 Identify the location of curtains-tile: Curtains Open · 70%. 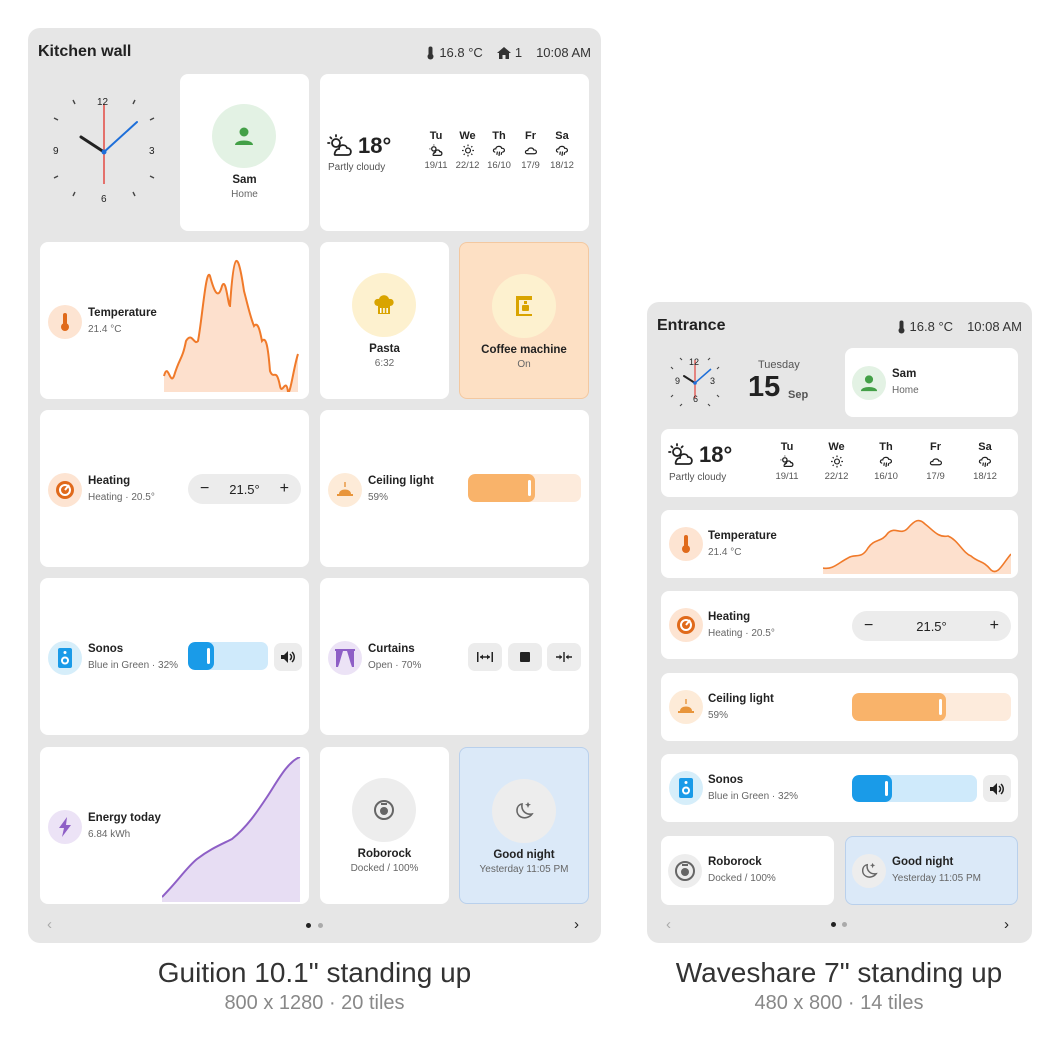
(454, 656).